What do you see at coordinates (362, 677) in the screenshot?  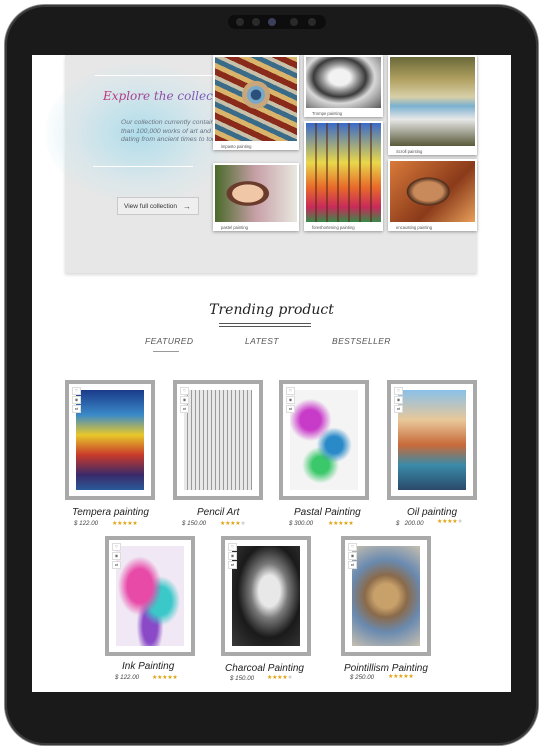 I see `product-price: $ 250.00` at bounding box center [362, 677].